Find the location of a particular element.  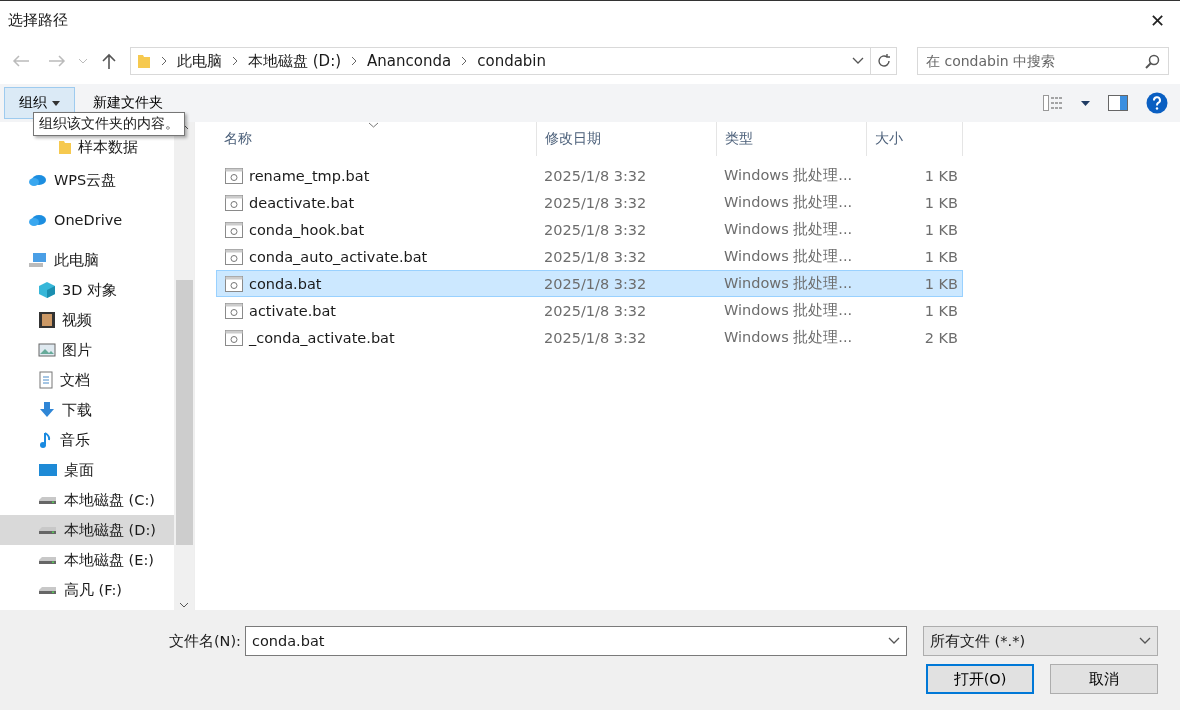

filename-label: 文件名(N): is located at coordinates (204, 641).